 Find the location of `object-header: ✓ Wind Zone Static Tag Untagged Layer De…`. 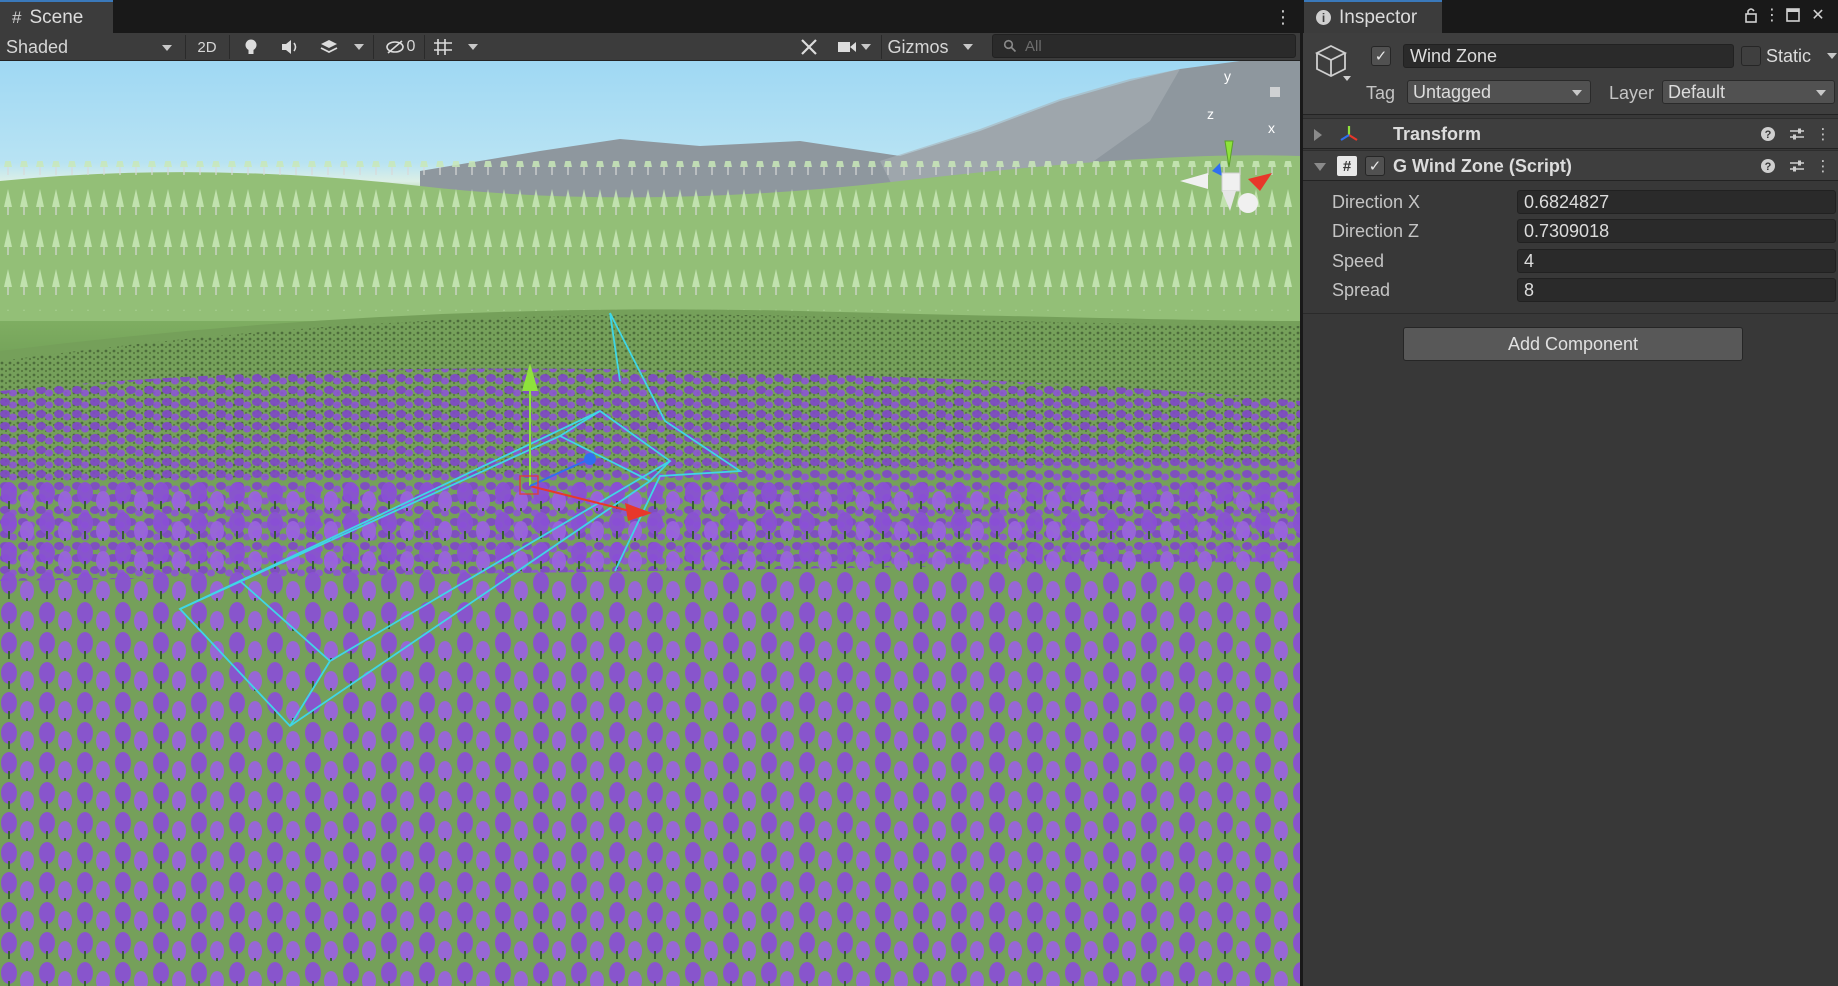

object-header: ✓ Wind Zone Static Tag Untagged Layer De… is located at coordinates (1570, 74).